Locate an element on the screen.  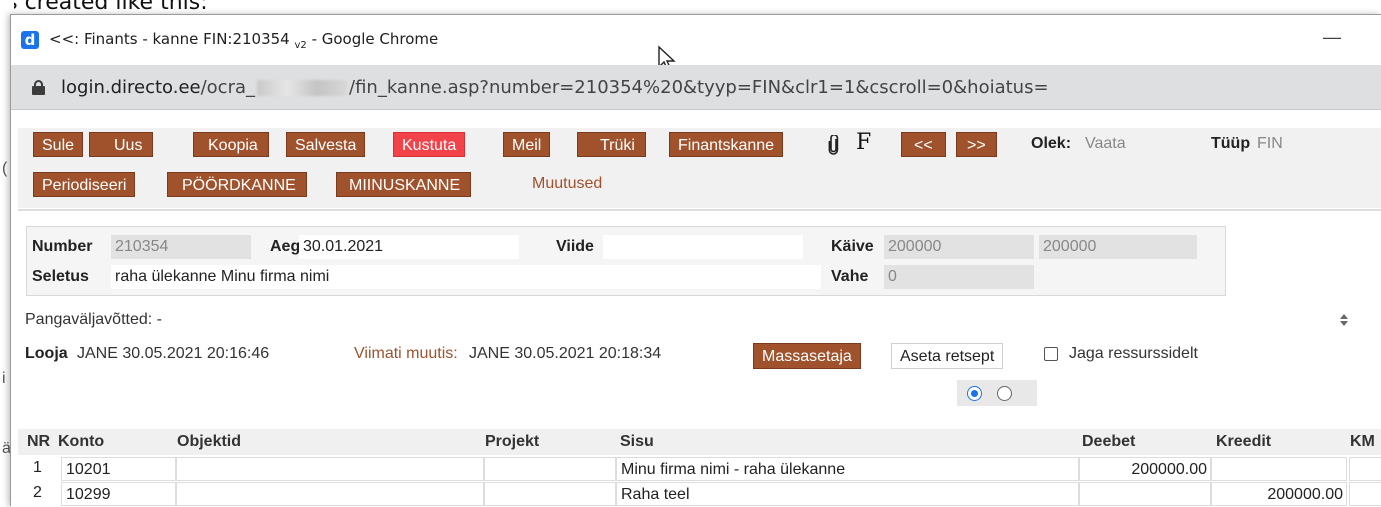
column-header-km: KM is located at coordinates (1362, 441).